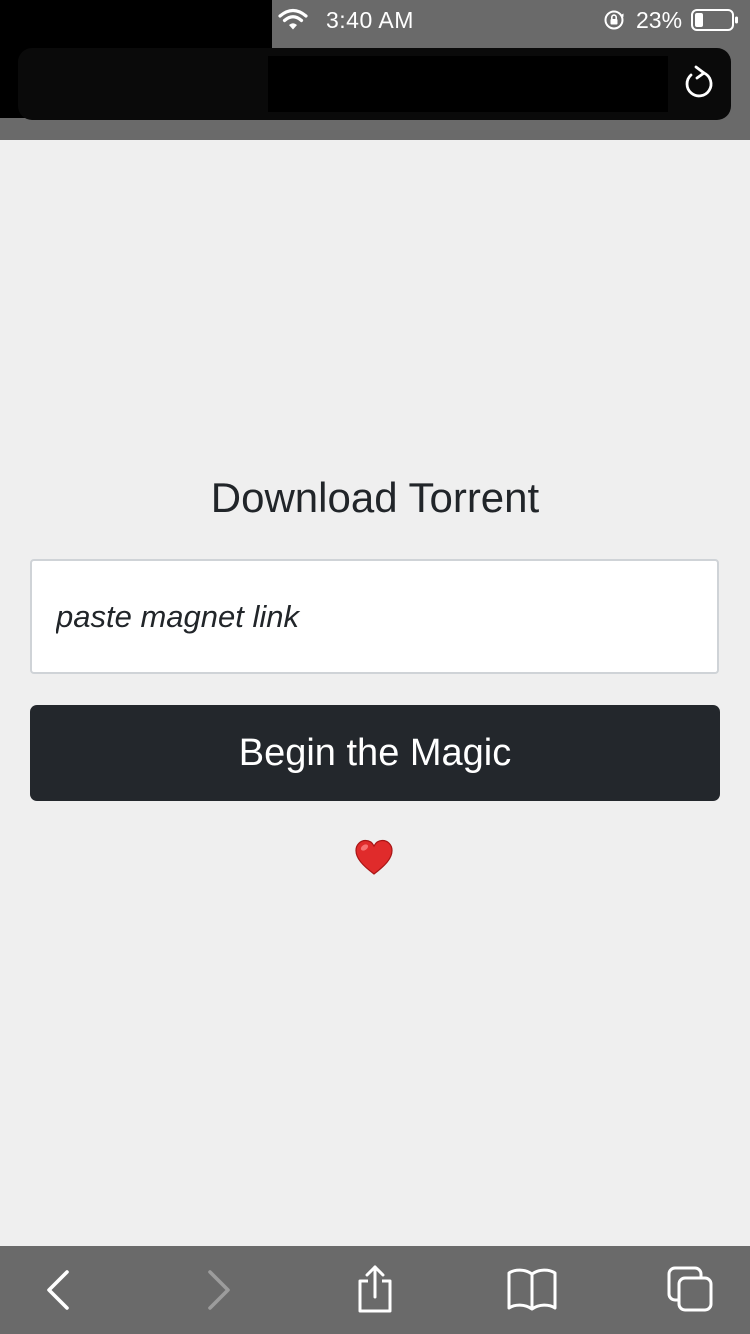  I want to click on status-bar: 3:40 AM 23%, so click(375, 21).